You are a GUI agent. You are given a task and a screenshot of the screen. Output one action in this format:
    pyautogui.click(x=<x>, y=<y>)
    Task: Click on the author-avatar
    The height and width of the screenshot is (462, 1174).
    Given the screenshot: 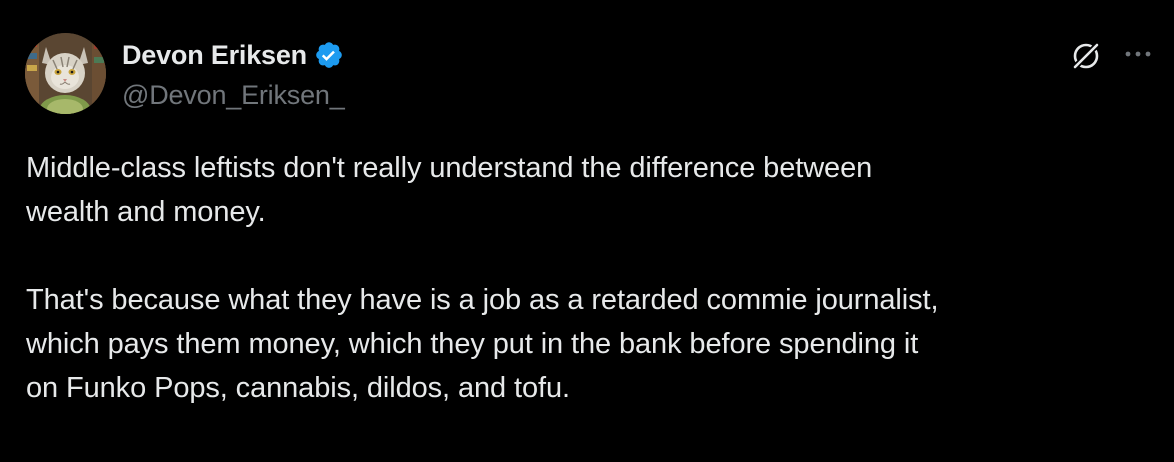 What is the action you would take?
    pyautogui.click(x=65, y=73)
    